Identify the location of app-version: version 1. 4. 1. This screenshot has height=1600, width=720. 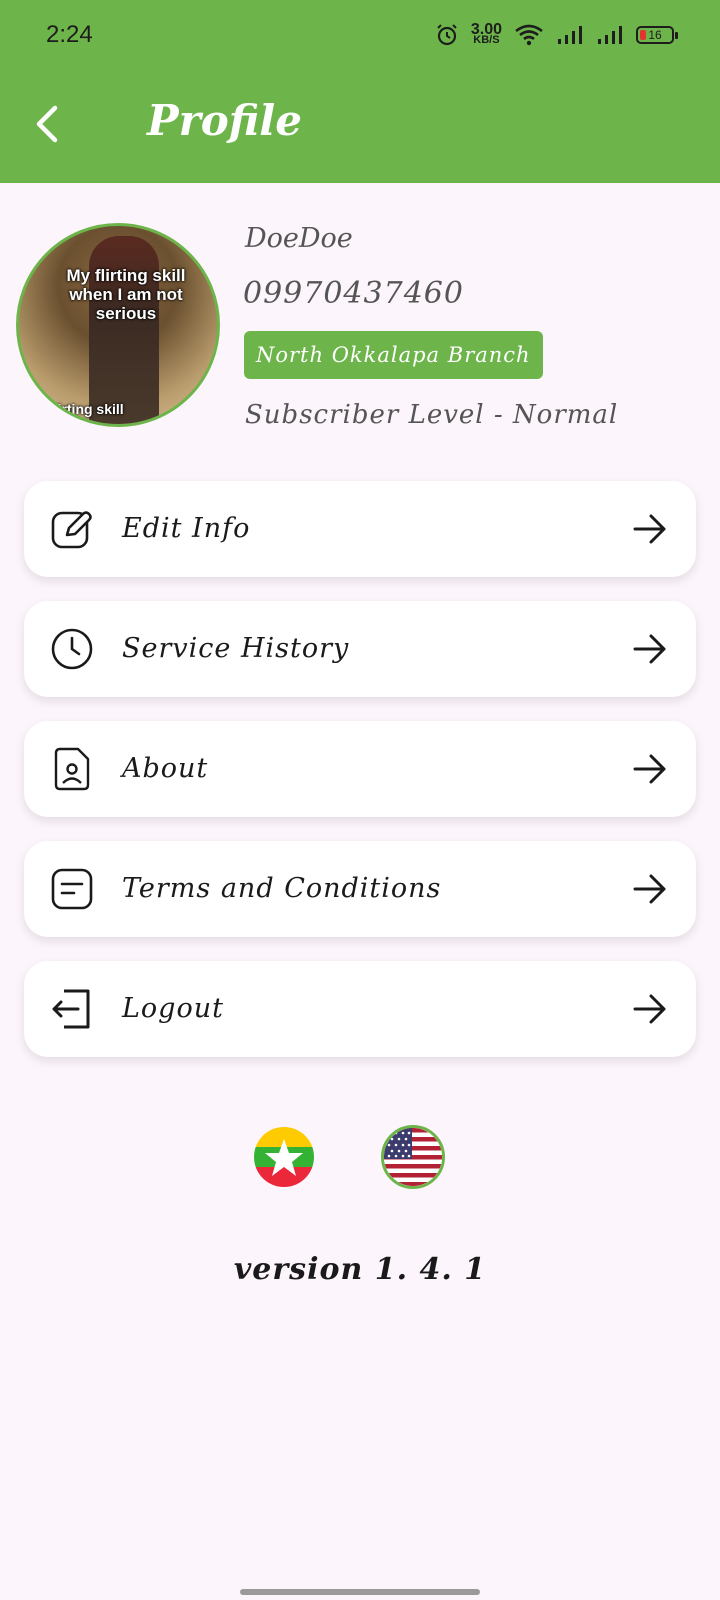
(360, 1269).